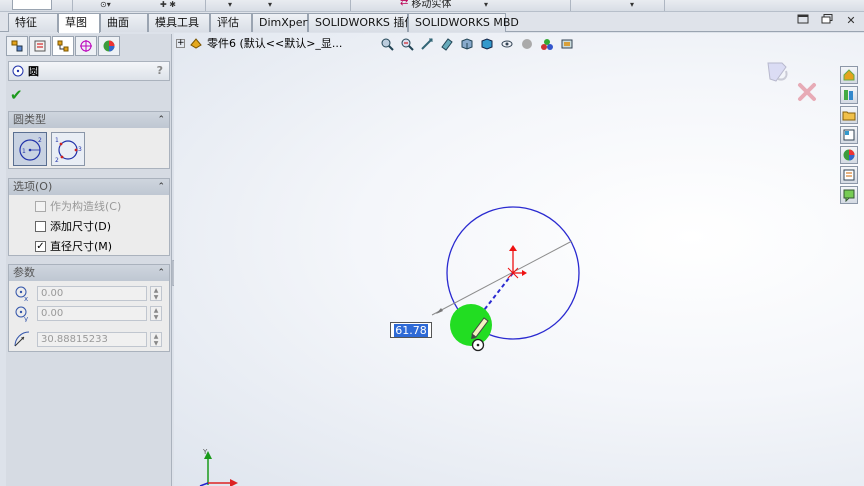 This screenshot has width=864, height=486. Describe the element at coordinates (439, 311) in the screenshot. I see `dimension-arrow-icon` at that location.